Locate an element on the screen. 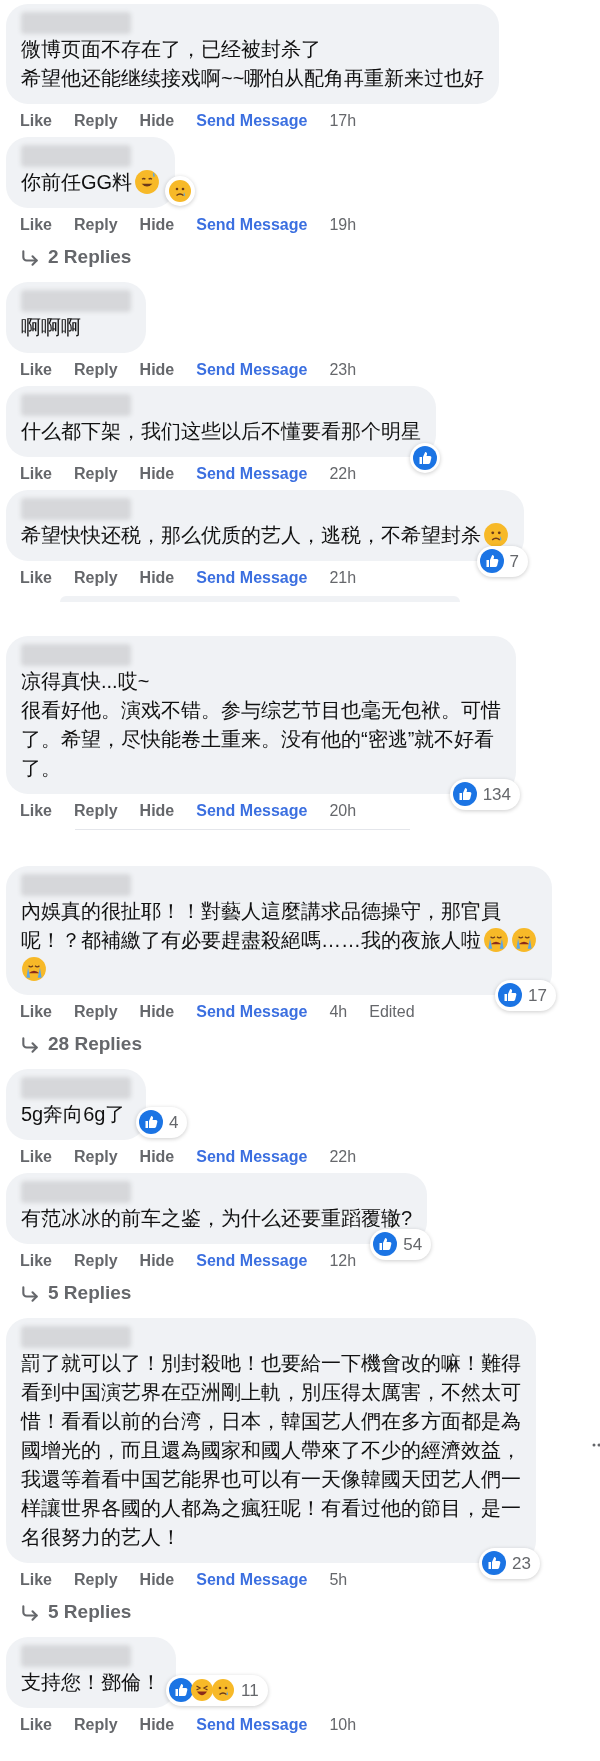  comment-text: 你前任GG料 is located at coordinates (77, 182).